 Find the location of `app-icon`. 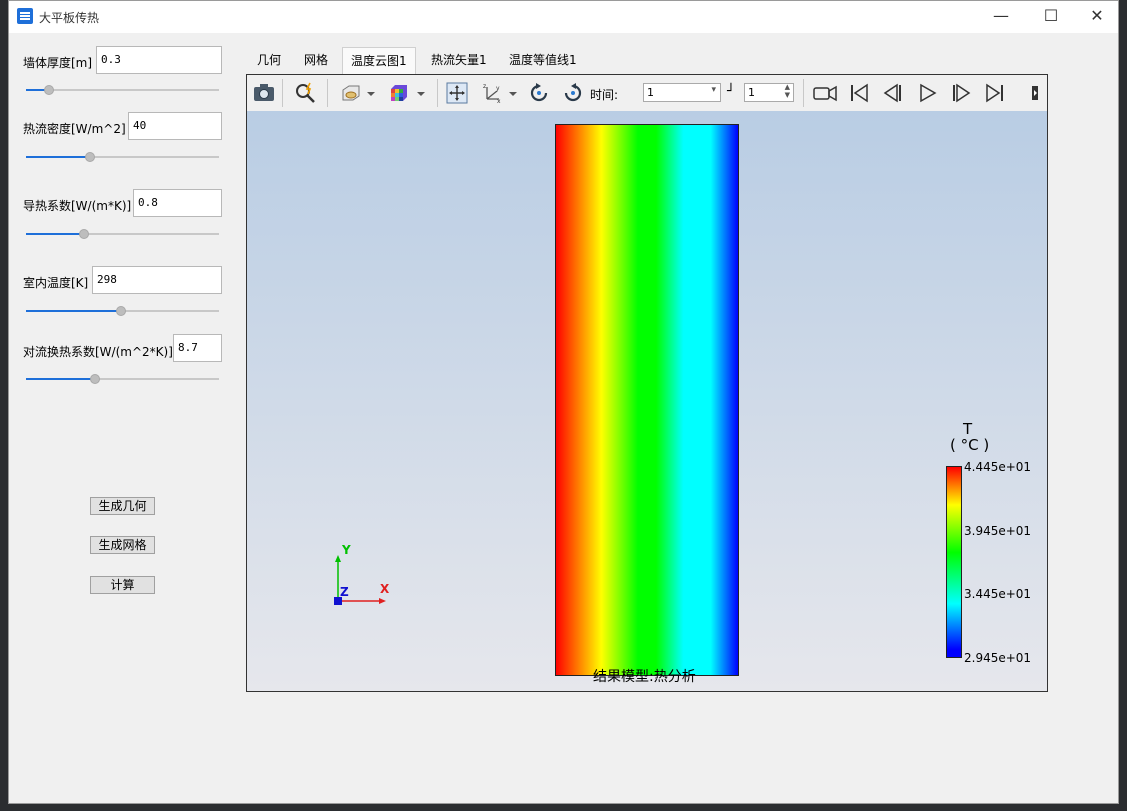

app-icon is located at coordinates (25, 16).